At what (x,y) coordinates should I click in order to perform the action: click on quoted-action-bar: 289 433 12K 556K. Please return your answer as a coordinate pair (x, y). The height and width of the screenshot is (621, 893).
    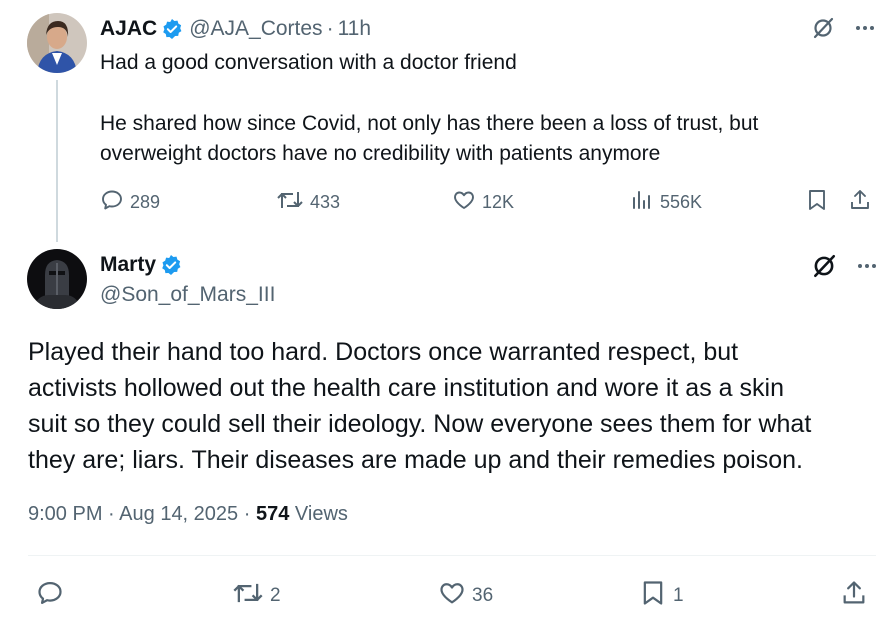
    Looking at the image, I should click on (490, 201).